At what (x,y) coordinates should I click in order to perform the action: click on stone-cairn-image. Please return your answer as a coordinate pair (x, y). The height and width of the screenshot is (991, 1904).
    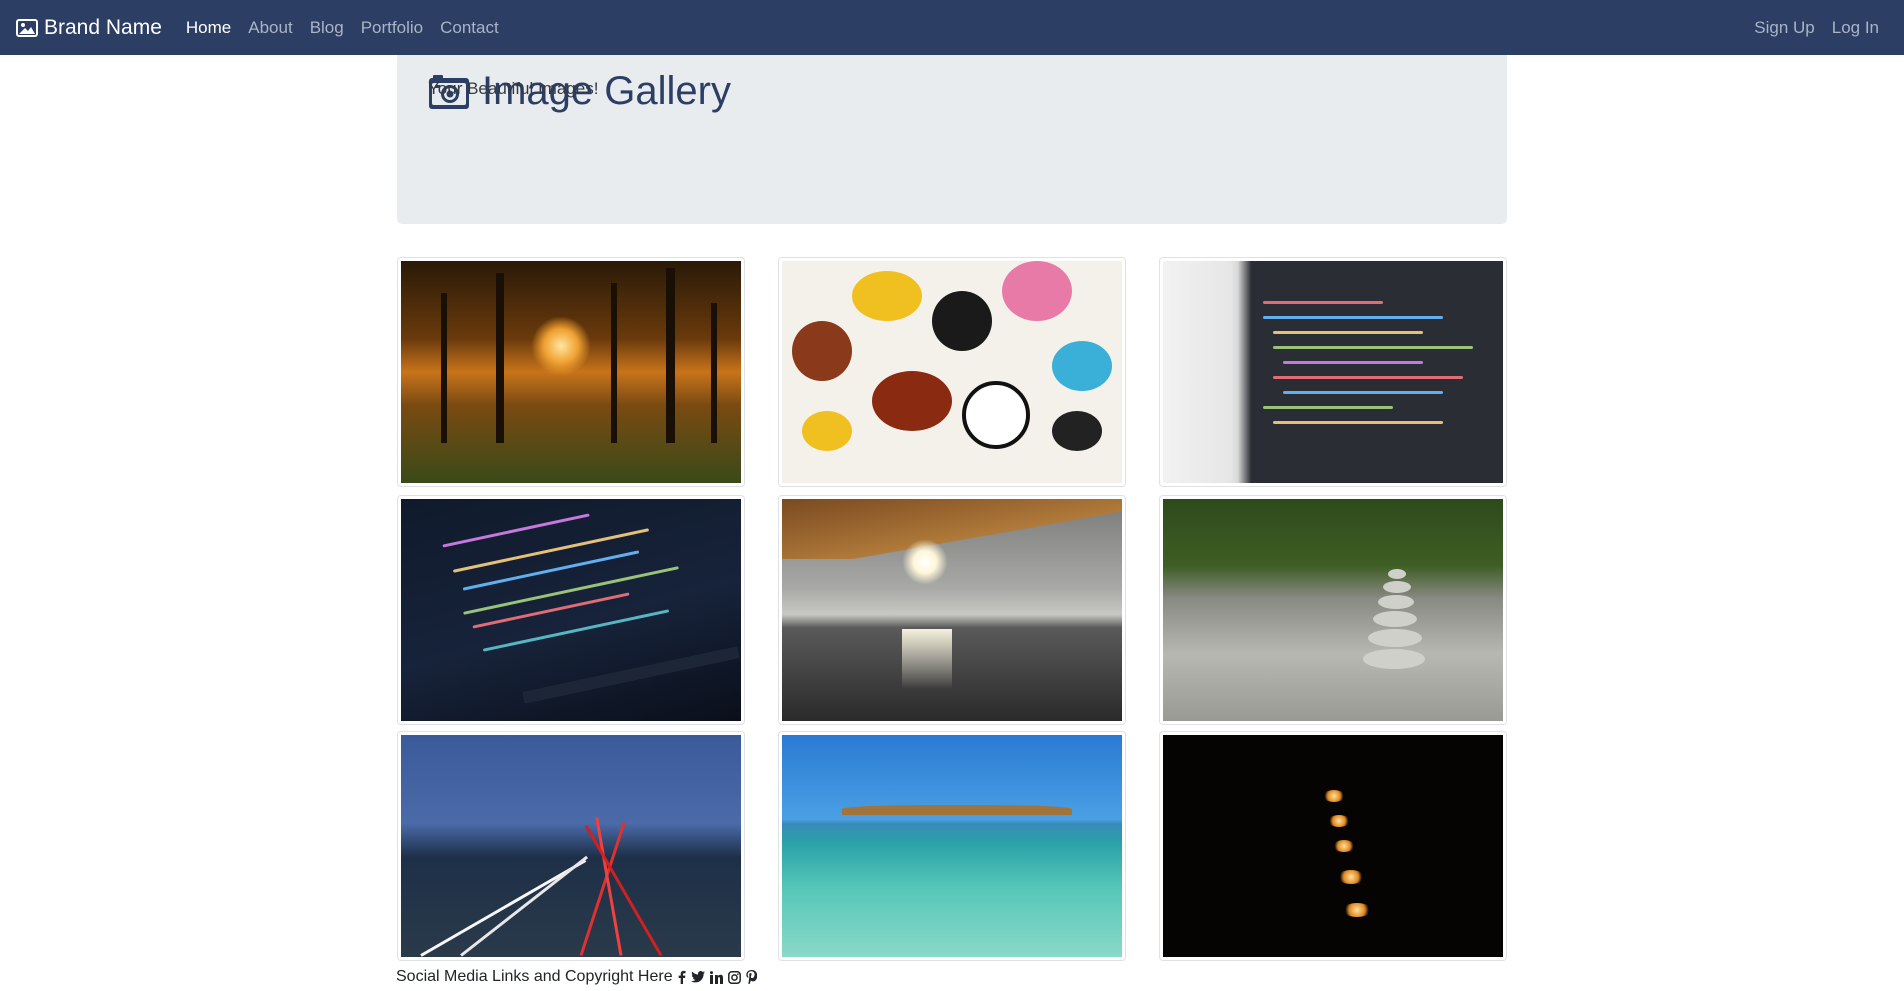
    Looking at the image, I should click on (1333, 610).